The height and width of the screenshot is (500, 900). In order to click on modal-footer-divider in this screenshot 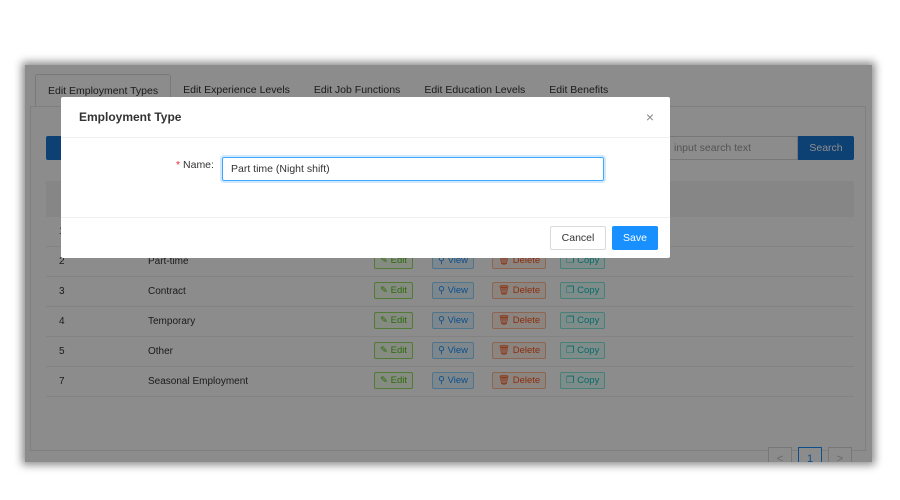, I will do `click(365, 217)`.